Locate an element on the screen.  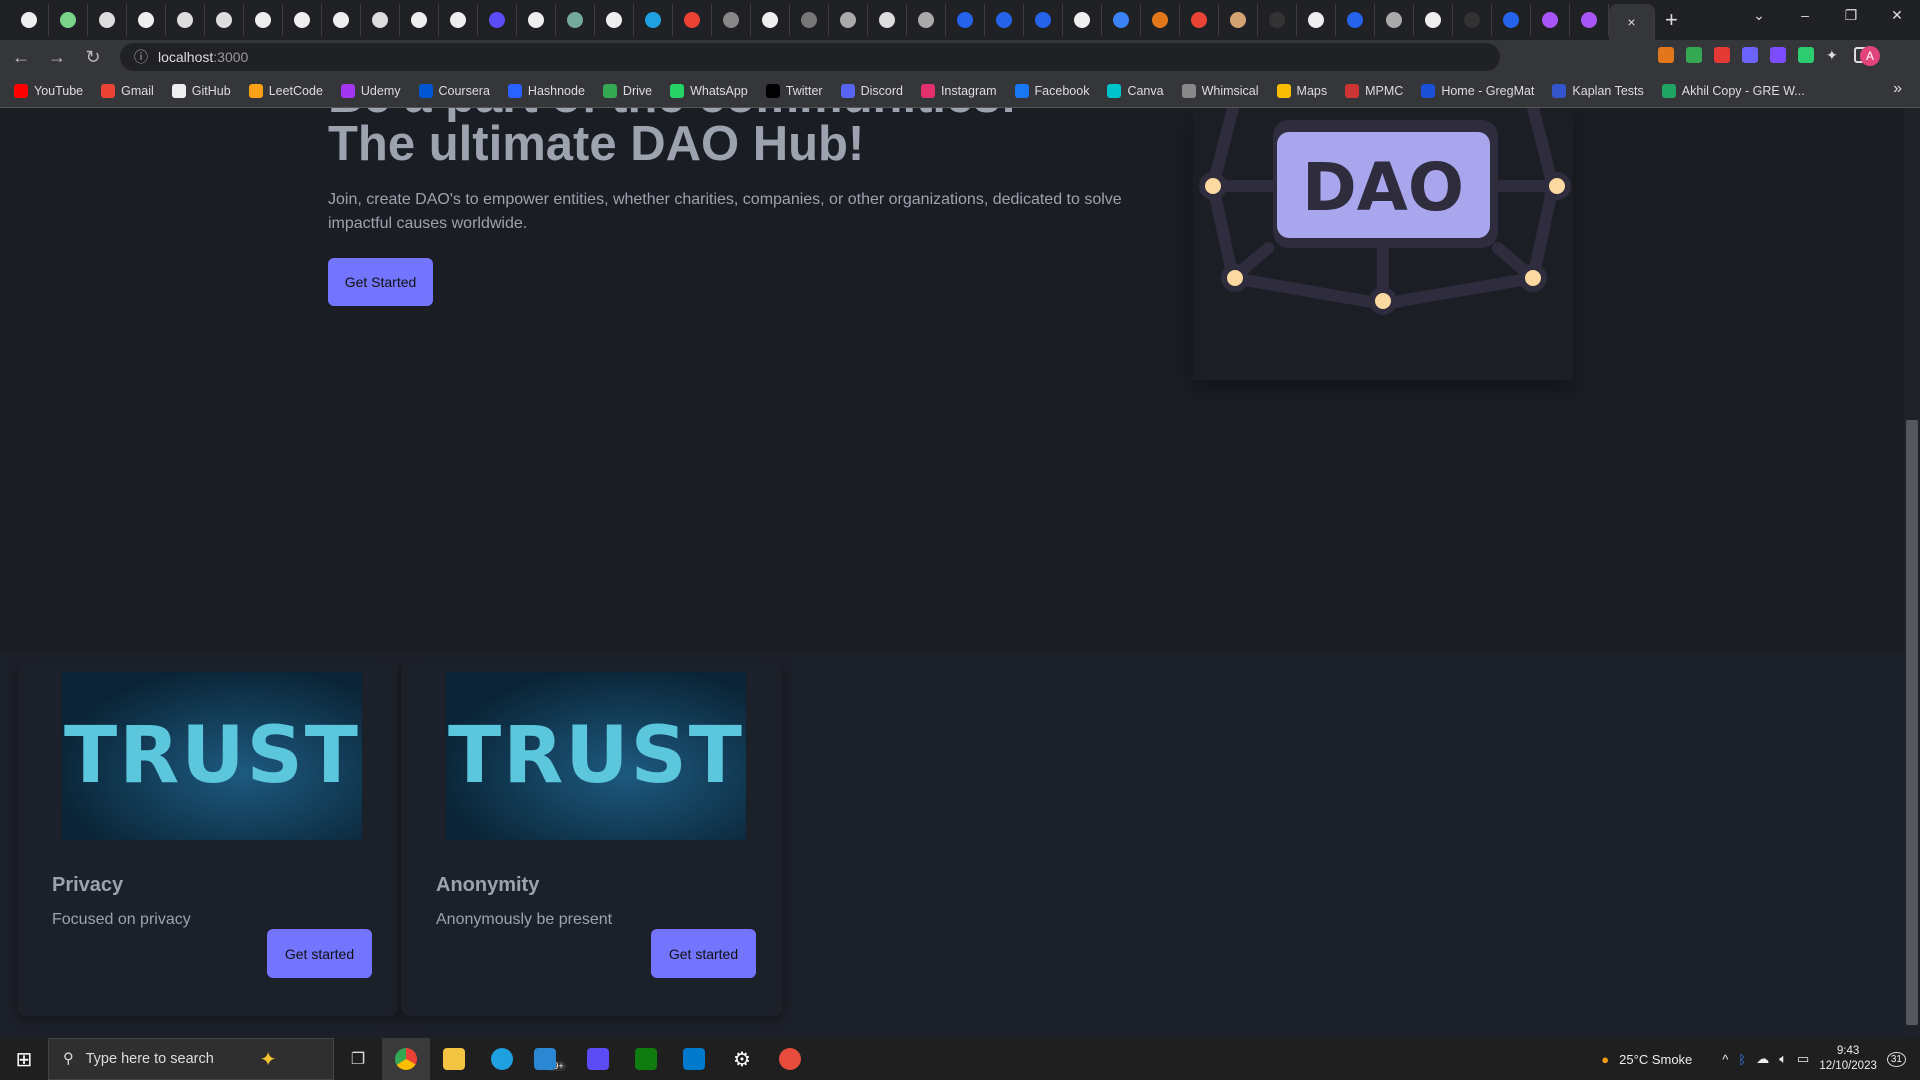
tray-overflow-icon: ^ is located at coordinates (1725, 1059).